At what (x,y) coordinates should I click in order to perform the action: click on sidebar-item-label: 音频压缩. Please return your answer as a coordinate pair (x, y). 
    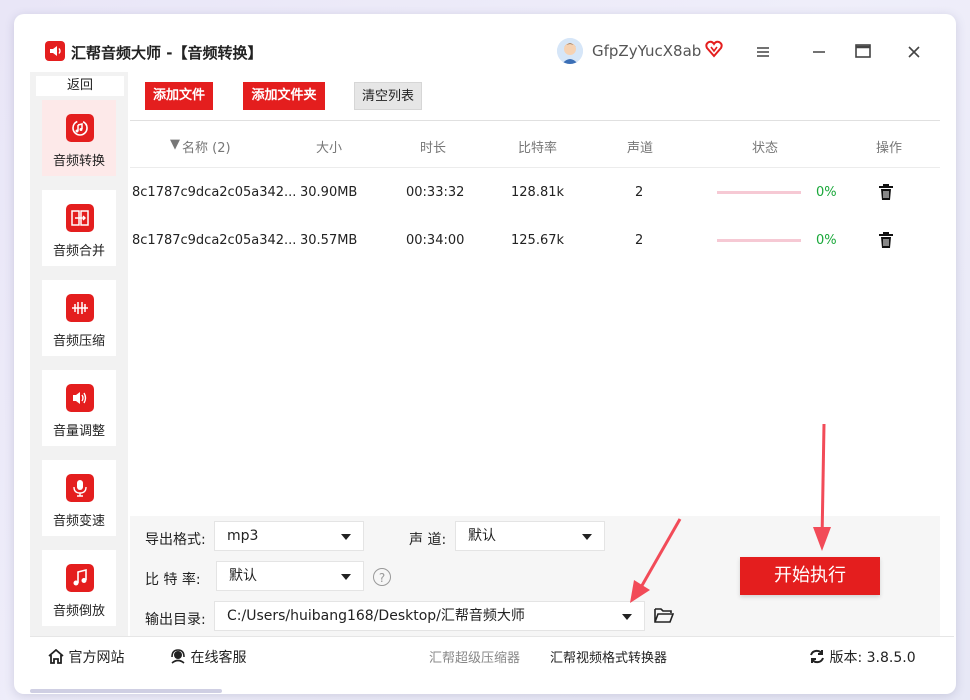
    Looking at the image, I should click on (78, 341).